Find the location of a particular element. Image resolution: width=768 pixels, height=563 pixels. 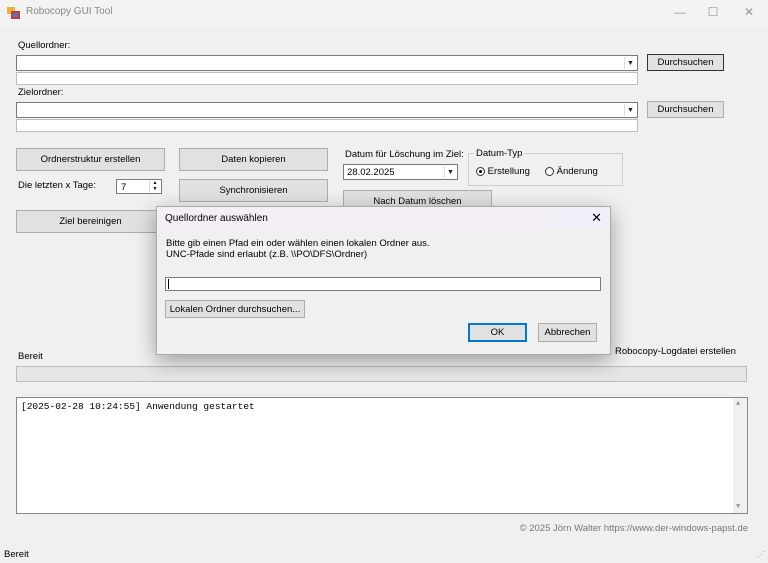

date-delete-label: Datum für Löschung im Ziel: is located at coordinates (404, 154).